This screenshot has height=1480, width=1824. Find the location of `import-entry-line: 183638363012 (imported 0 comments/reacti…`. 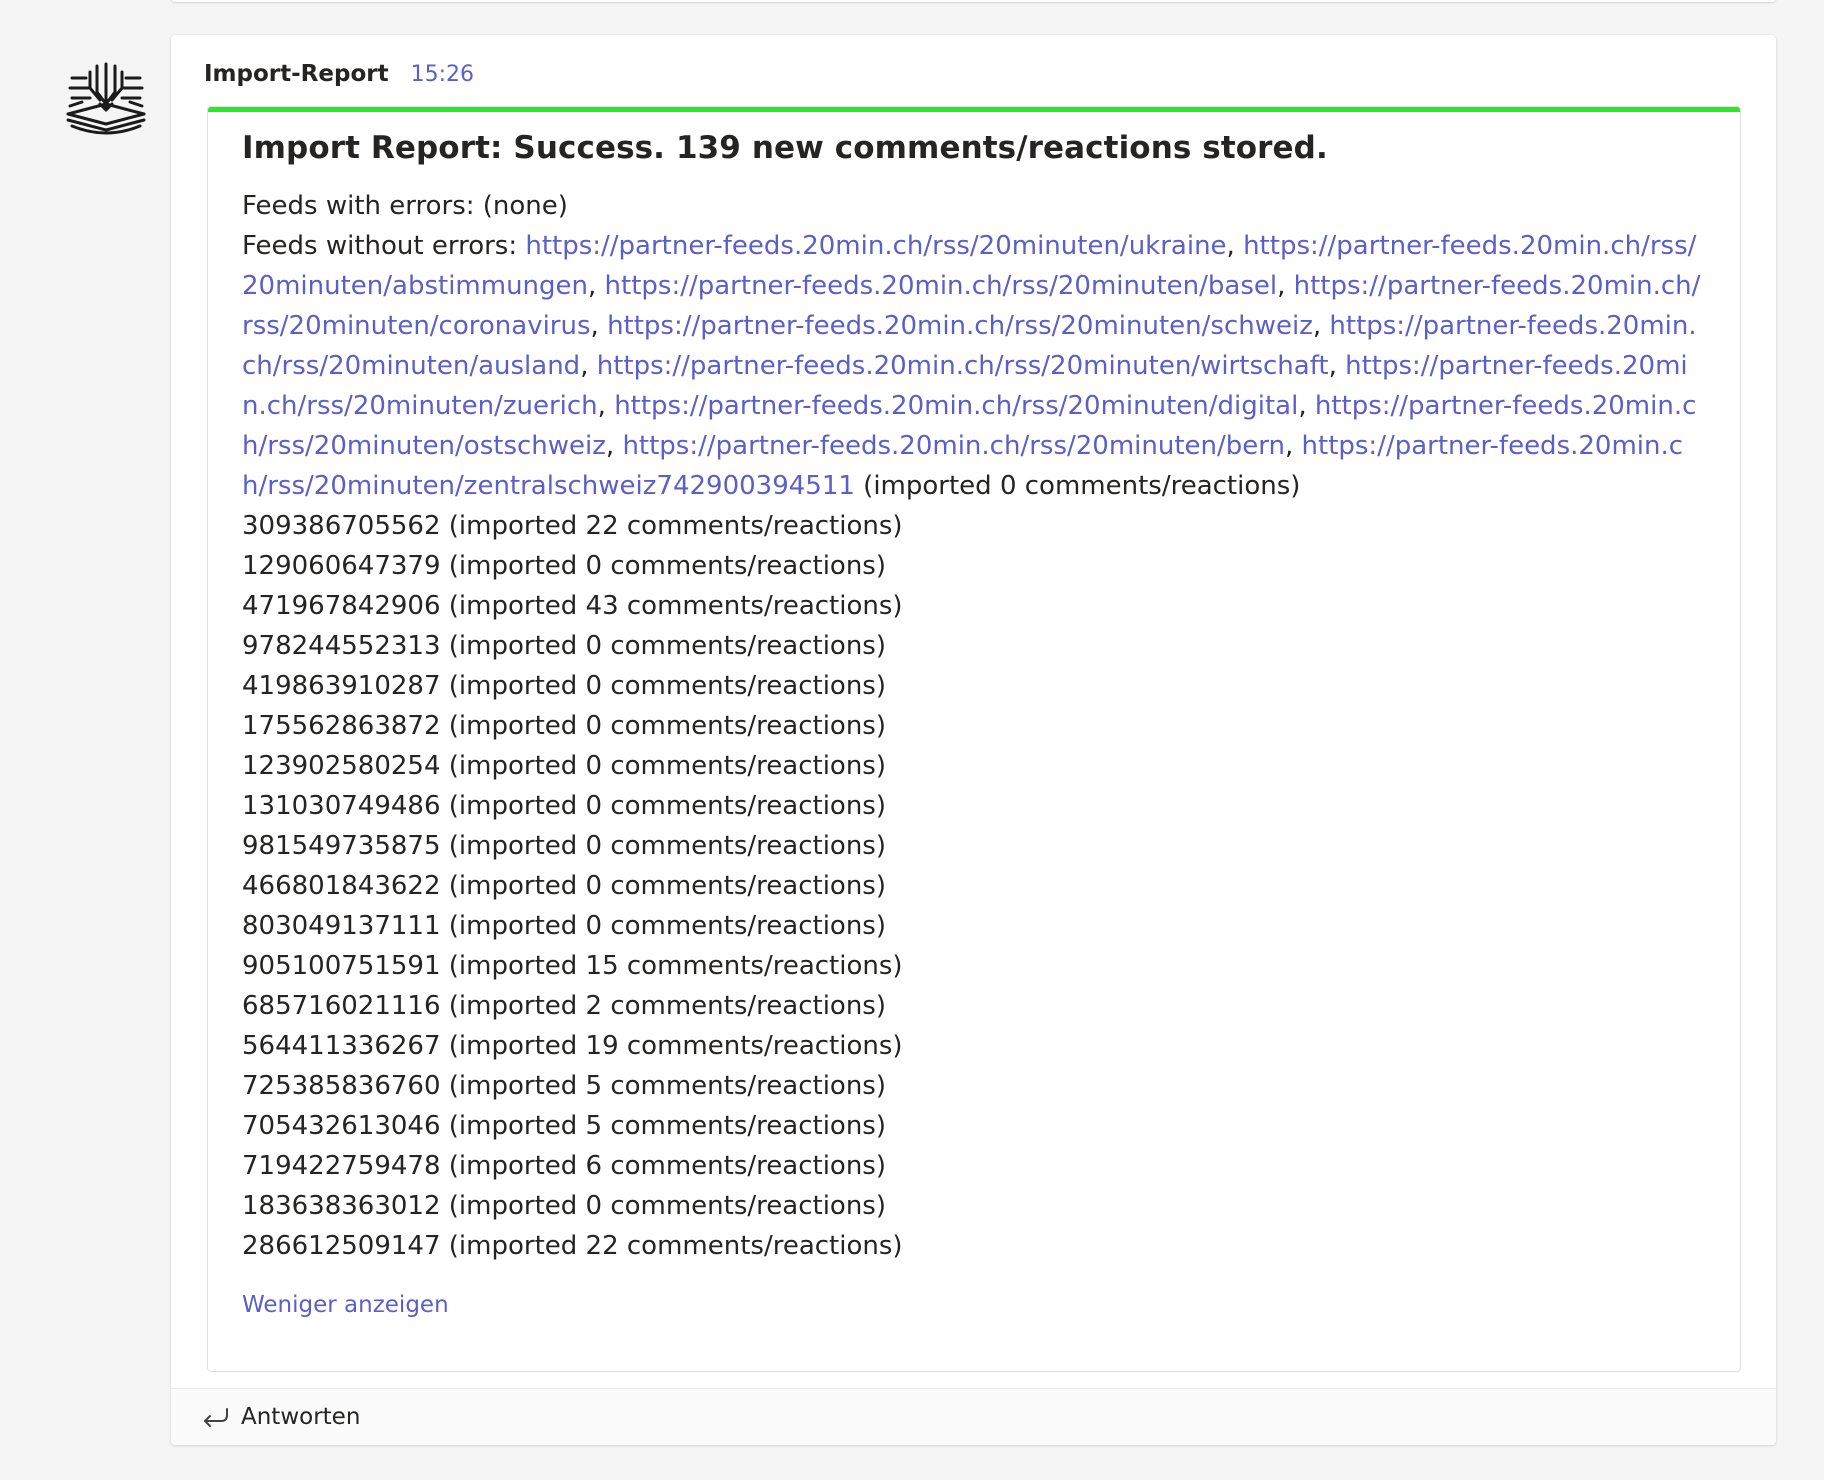

import-entry-line: 183638363012 (imported 0 comments/reacti… is located at coordinates (564, 1206).